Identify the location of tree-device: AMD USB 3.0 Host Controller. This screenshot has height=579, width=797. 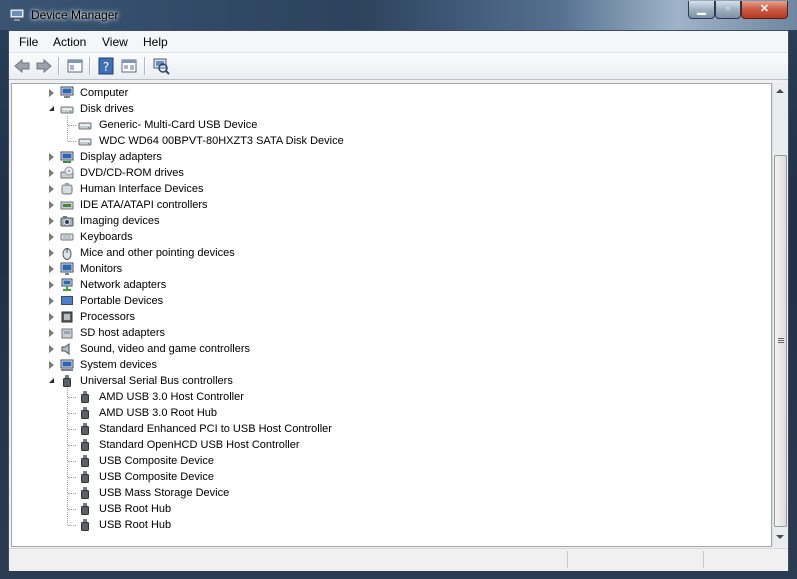
(391, 397).